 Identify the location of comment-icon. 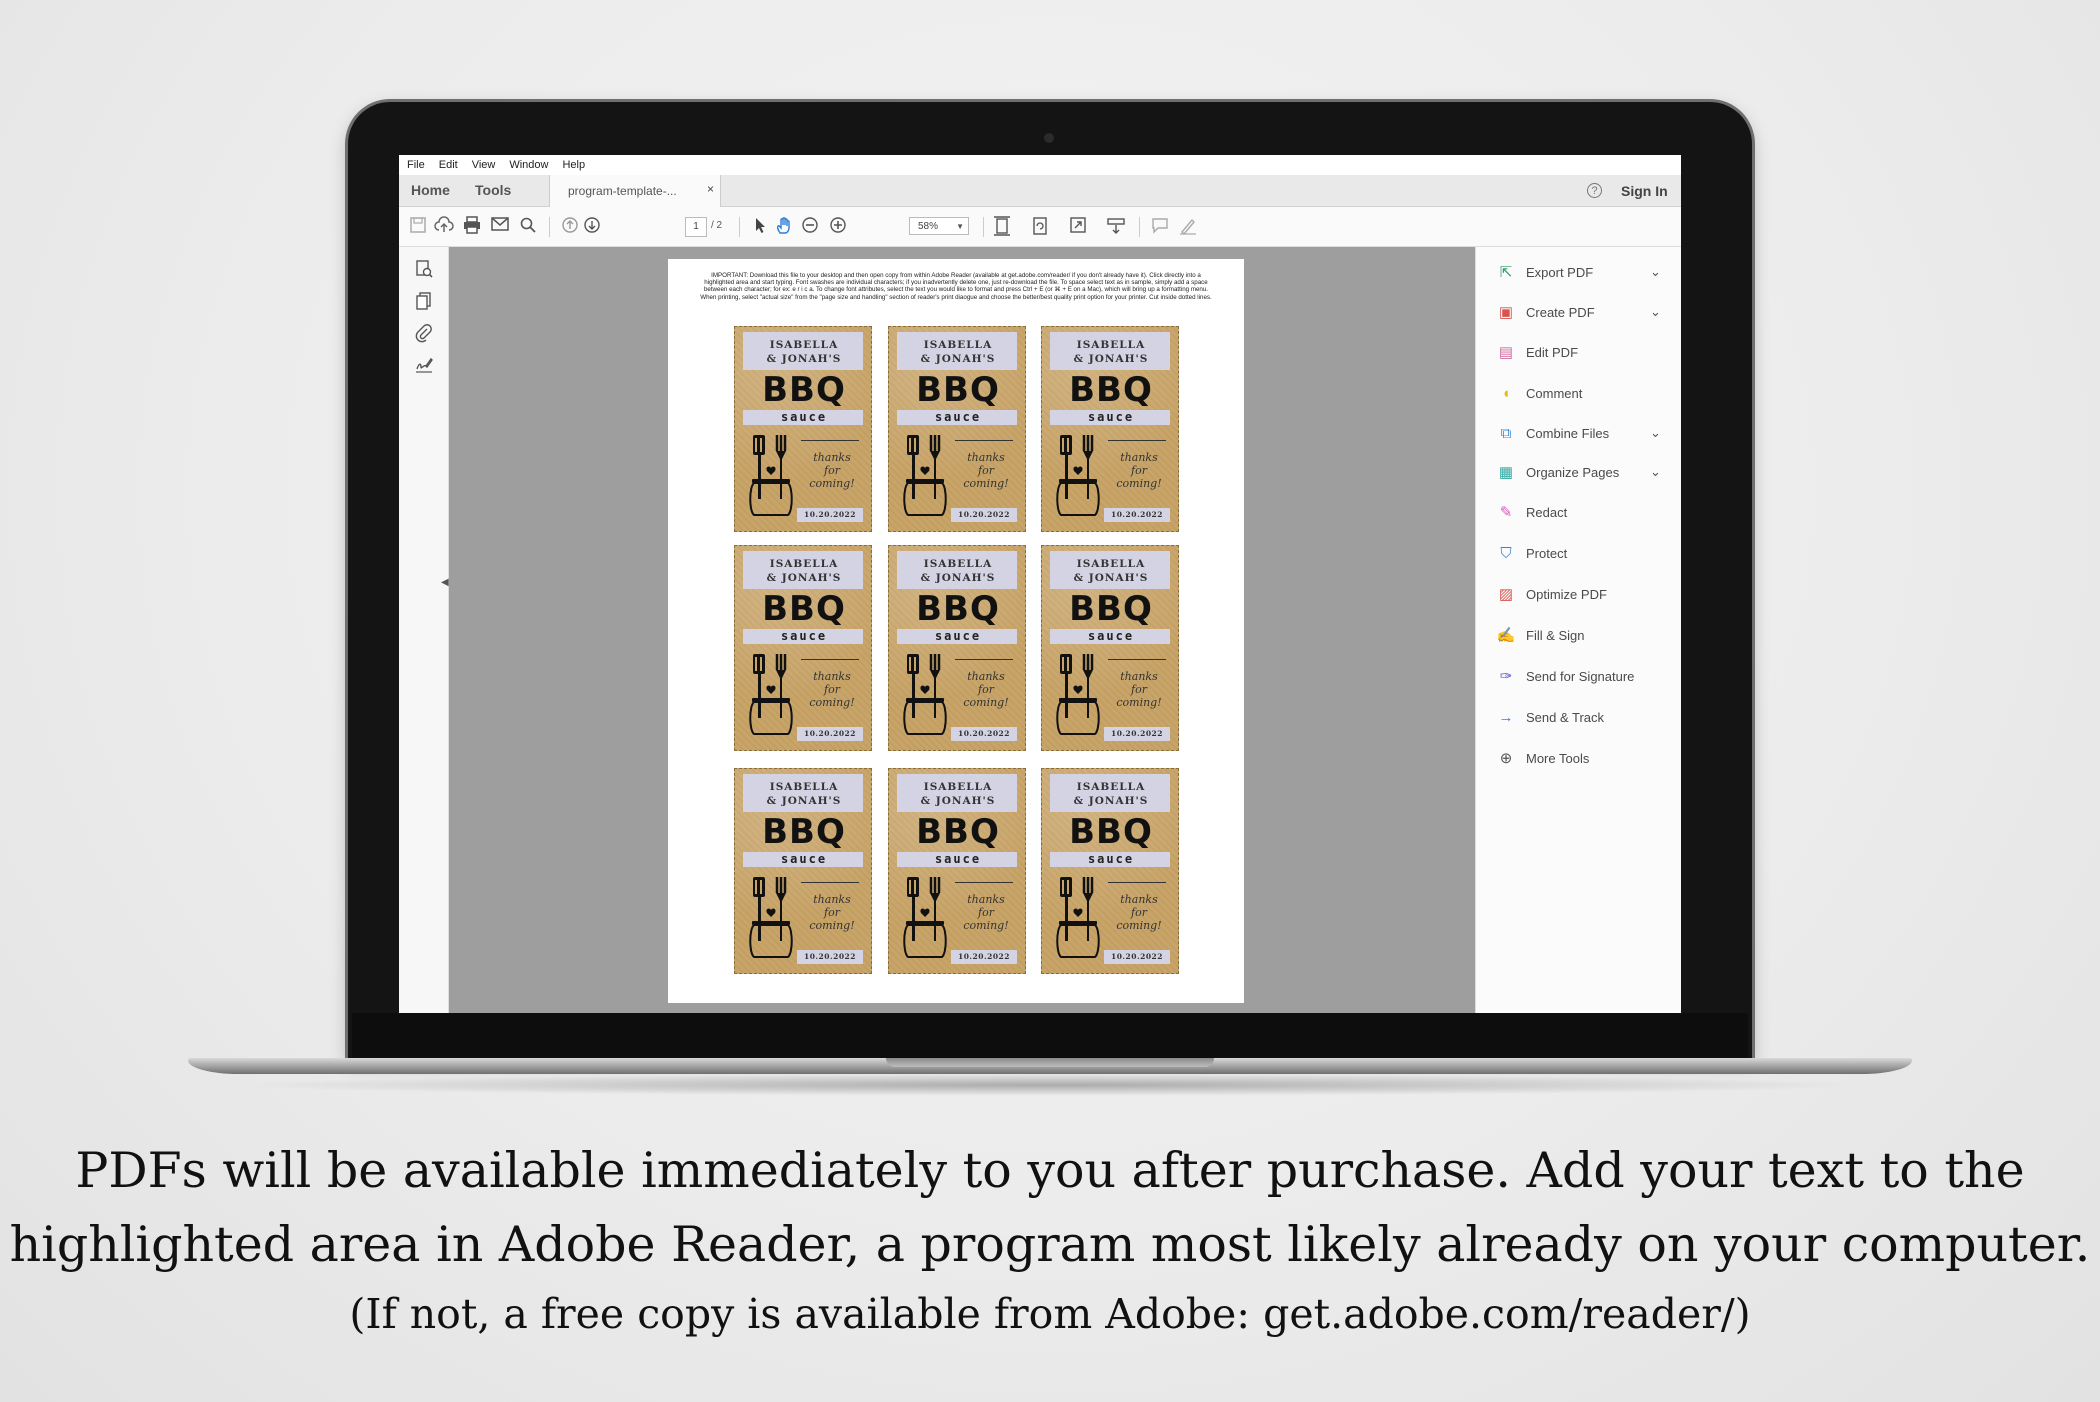
(1160, 227).